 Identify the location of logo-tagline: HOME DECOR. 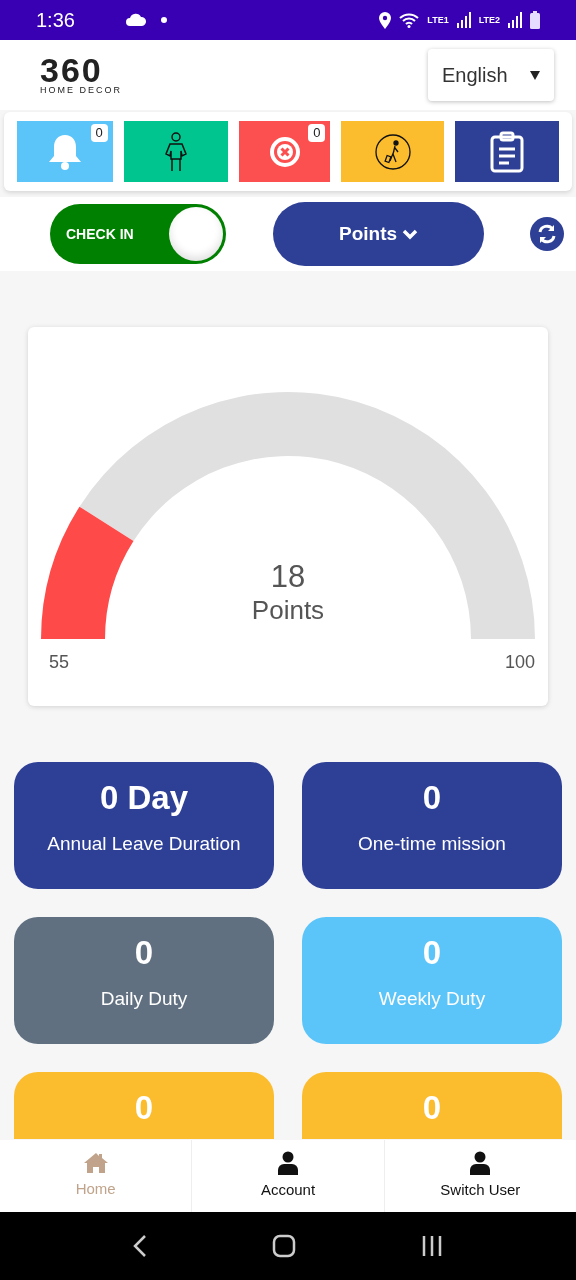
(81, 90).